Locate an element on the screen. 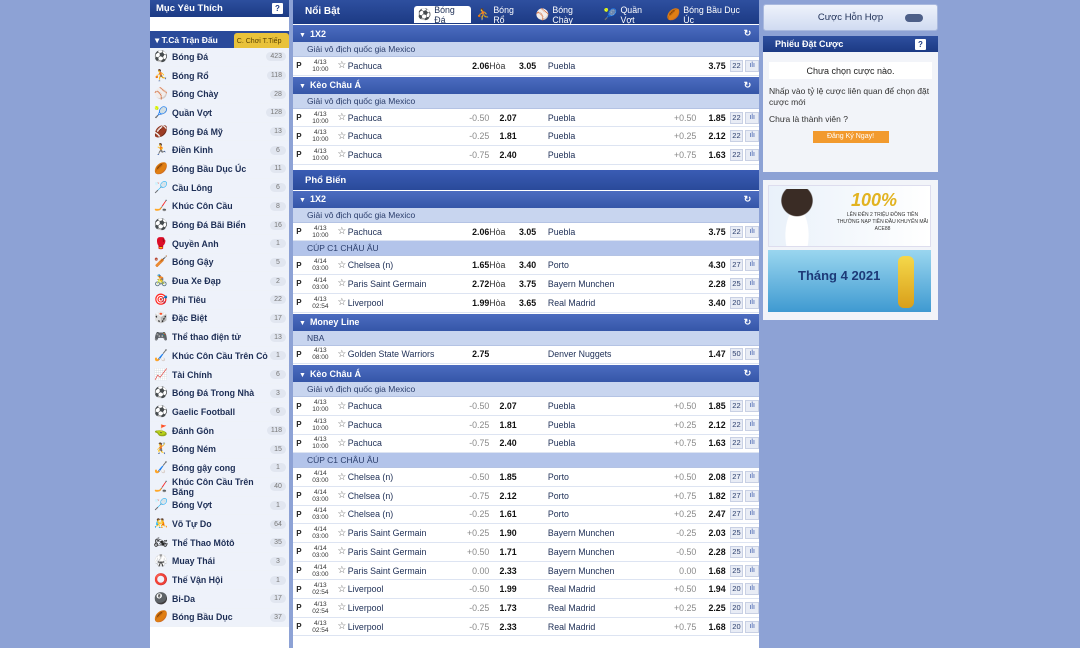  sidebar-item-sport: ⚽ Bóng Đá Trong Nhà 3 is located at coordinates (219, 394).